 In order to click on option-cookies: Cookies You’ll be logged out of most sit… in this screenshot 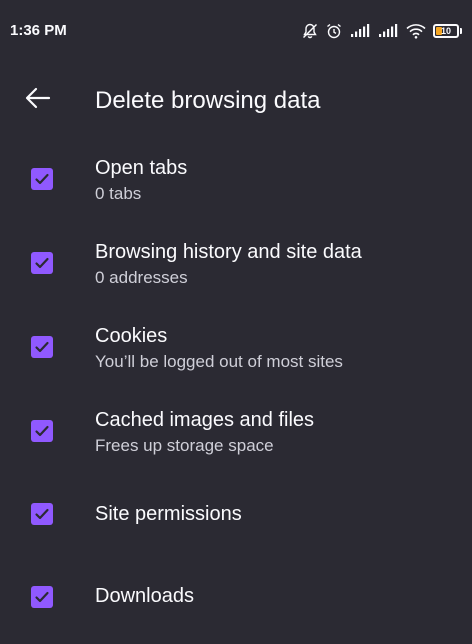, I will do `click(236, 350)`.